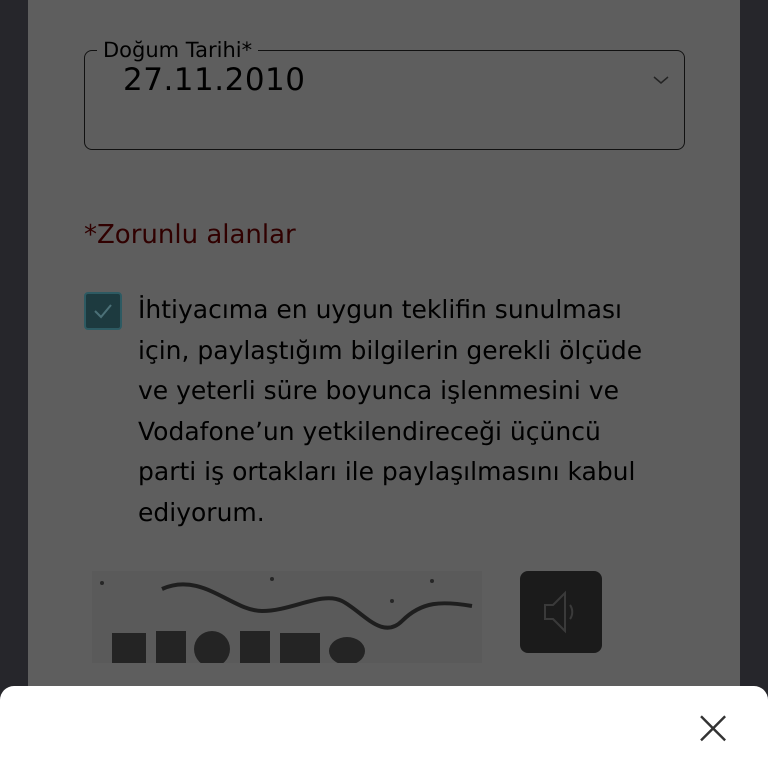 The height and width of the screenshot is (768, 768). What do you see at coordinates (713, 727) in the screenshot?
I see `close-button: ×` at bounding box center [713, 727].